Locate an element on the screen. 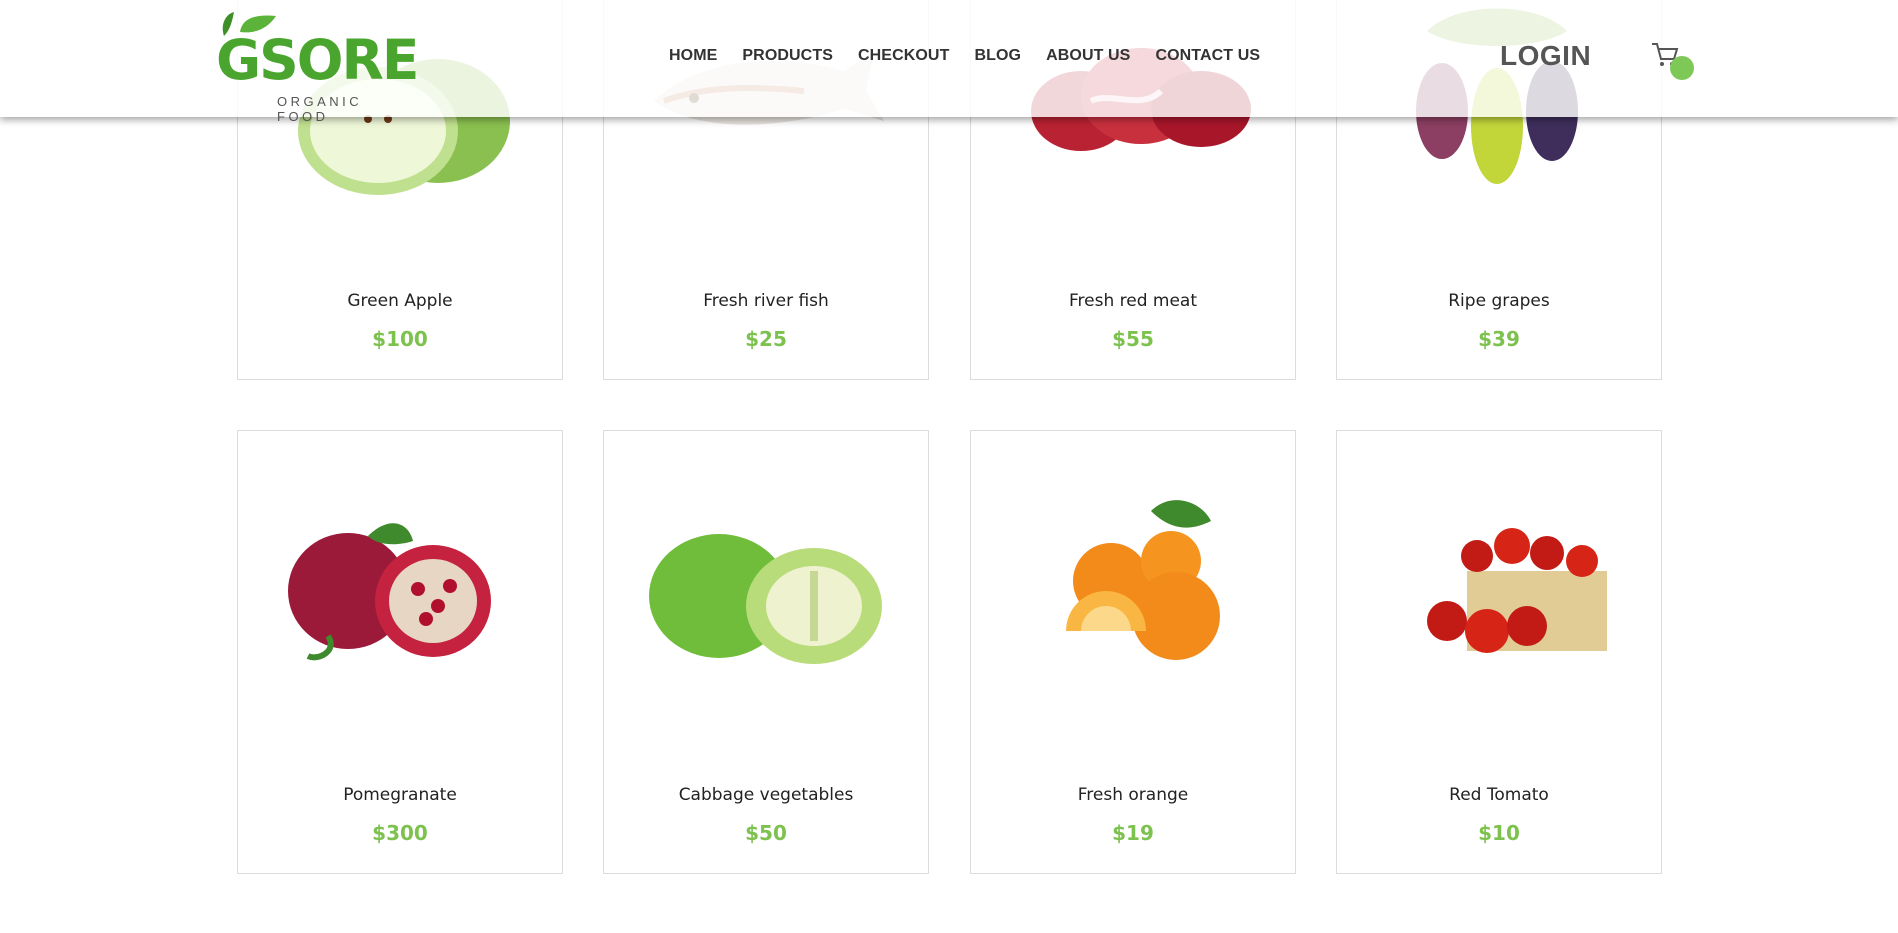 The image size is (1898, 933). product-price: $100 is located at coordinates (400, 339).